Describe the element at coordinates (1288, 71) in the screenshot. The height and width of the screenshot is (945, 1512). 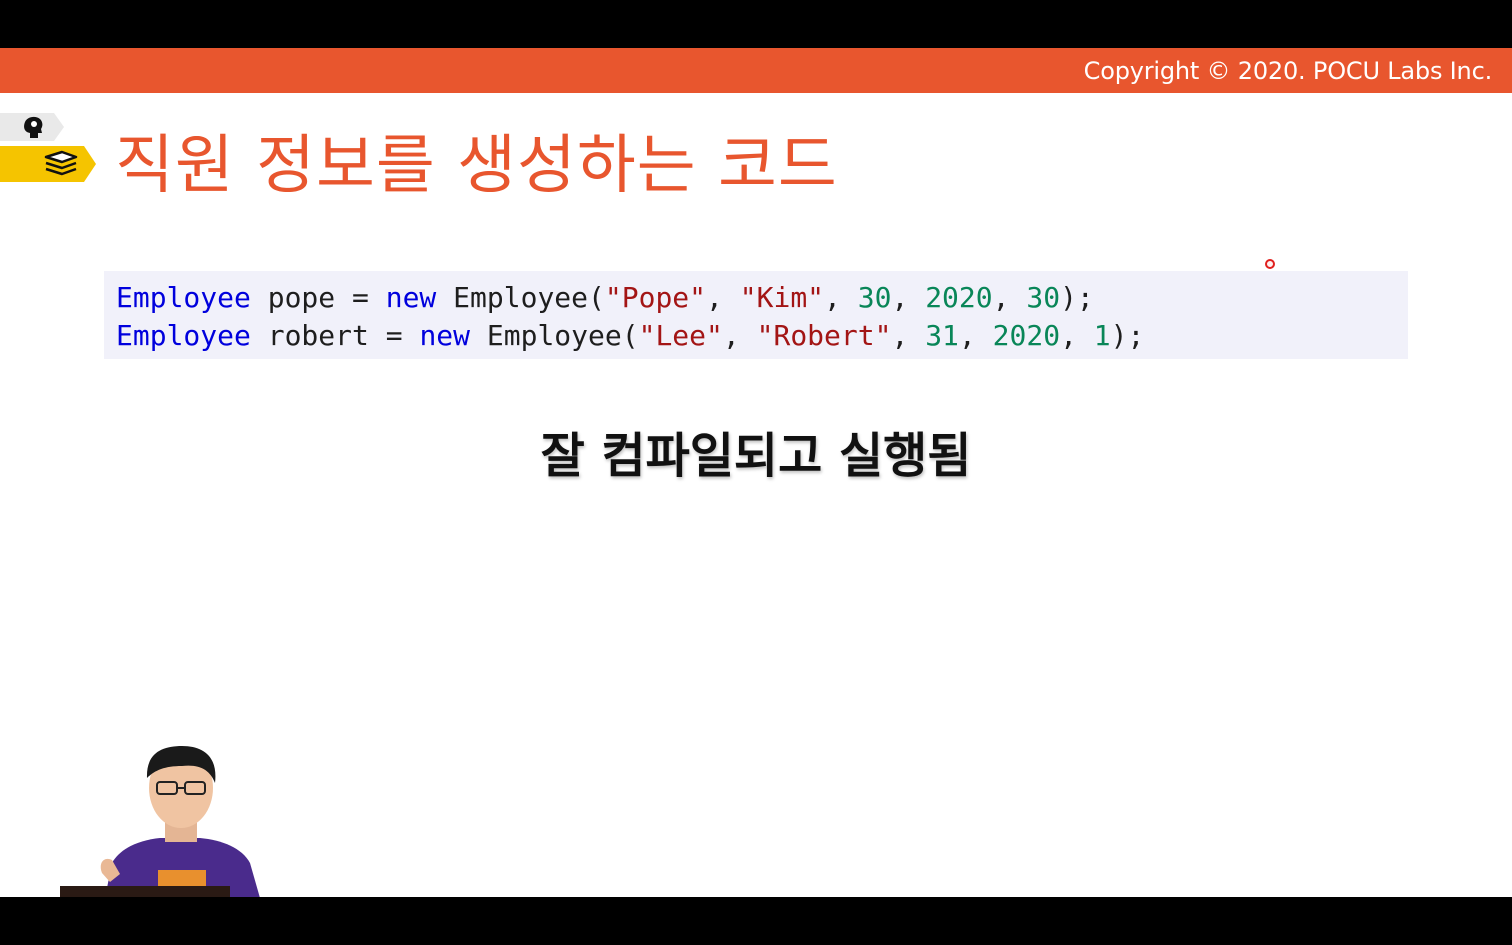
I see `copyright-text: Copyright © 2020. POCU Labs Inc.` at that location.